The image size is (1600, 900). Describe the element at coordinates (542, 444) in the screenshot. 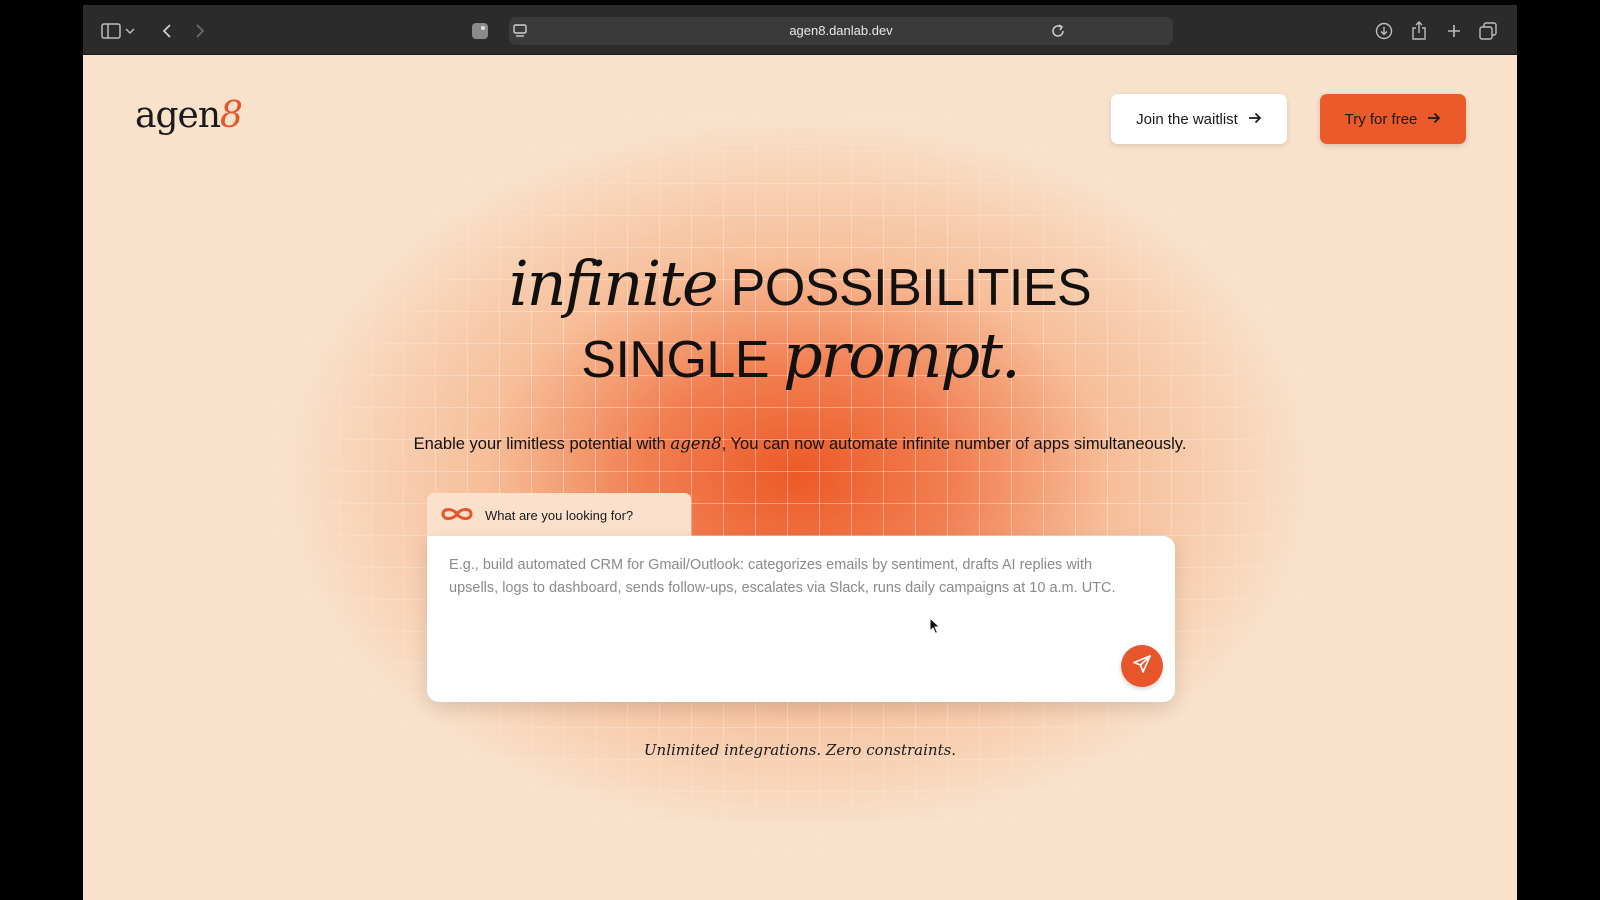

I see `subtitle-before: Enable your limitless potential with` at that location.